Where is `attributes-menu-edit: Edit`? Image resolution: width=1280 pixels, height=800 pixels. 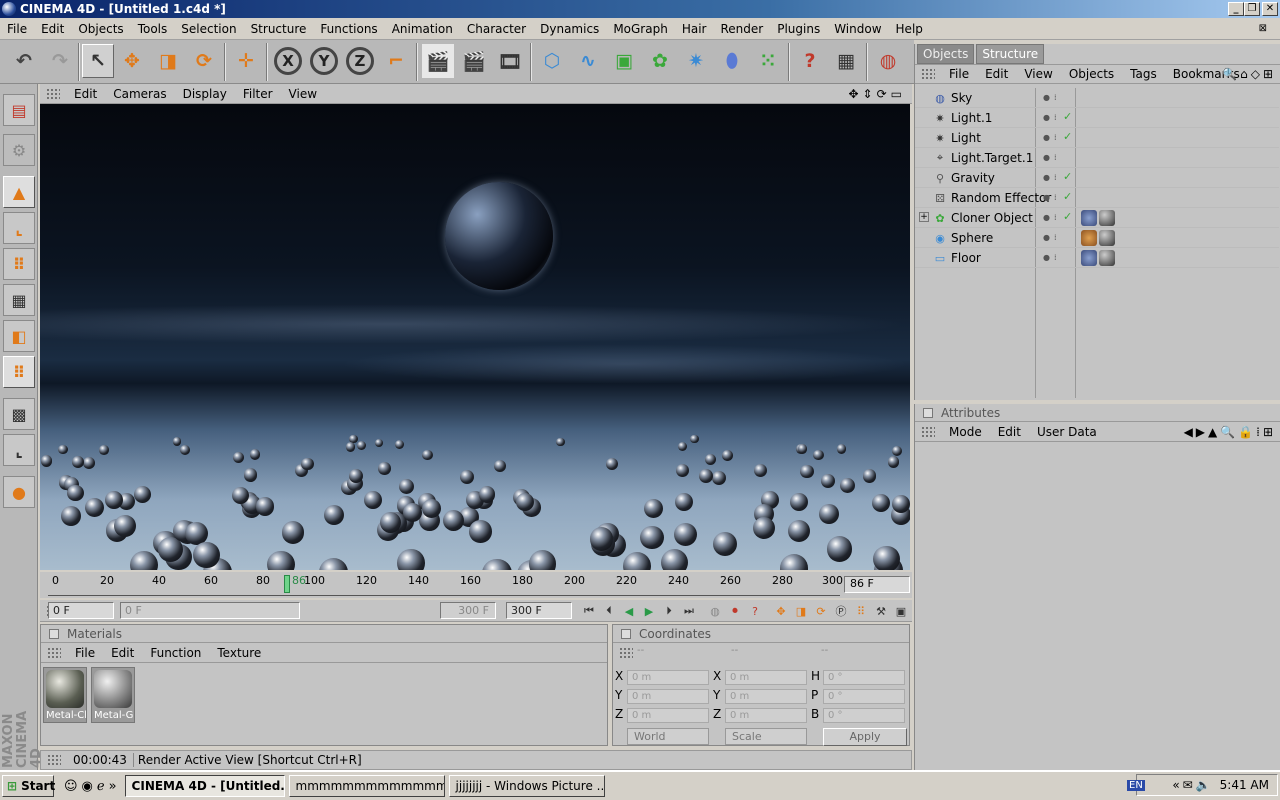 attributes-menu-edit: Edit is located at coordinates (1009, 432).